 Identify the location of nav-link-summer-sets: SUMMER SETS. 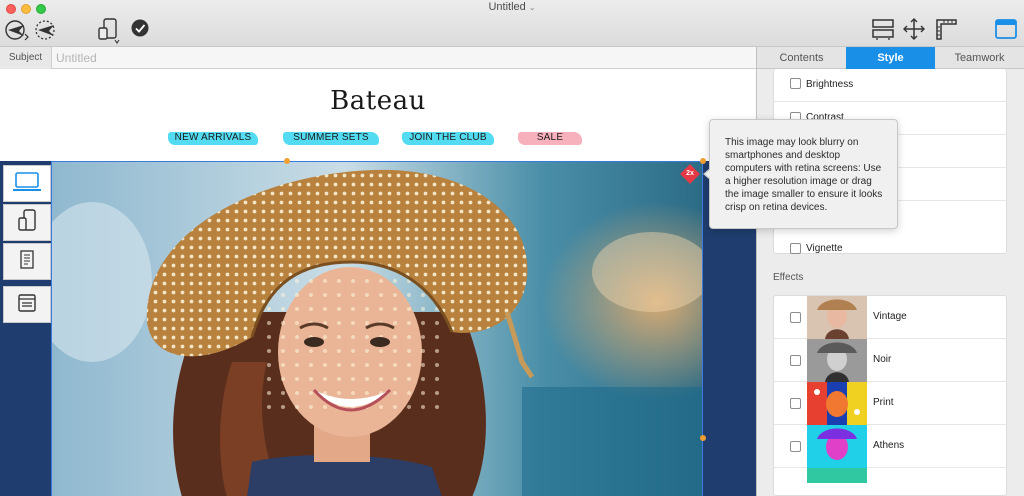
(331, 138).